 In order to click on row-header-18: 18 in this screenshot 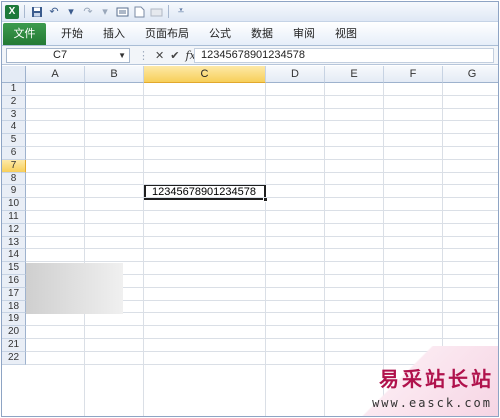, I will do `click(14, 307)`.